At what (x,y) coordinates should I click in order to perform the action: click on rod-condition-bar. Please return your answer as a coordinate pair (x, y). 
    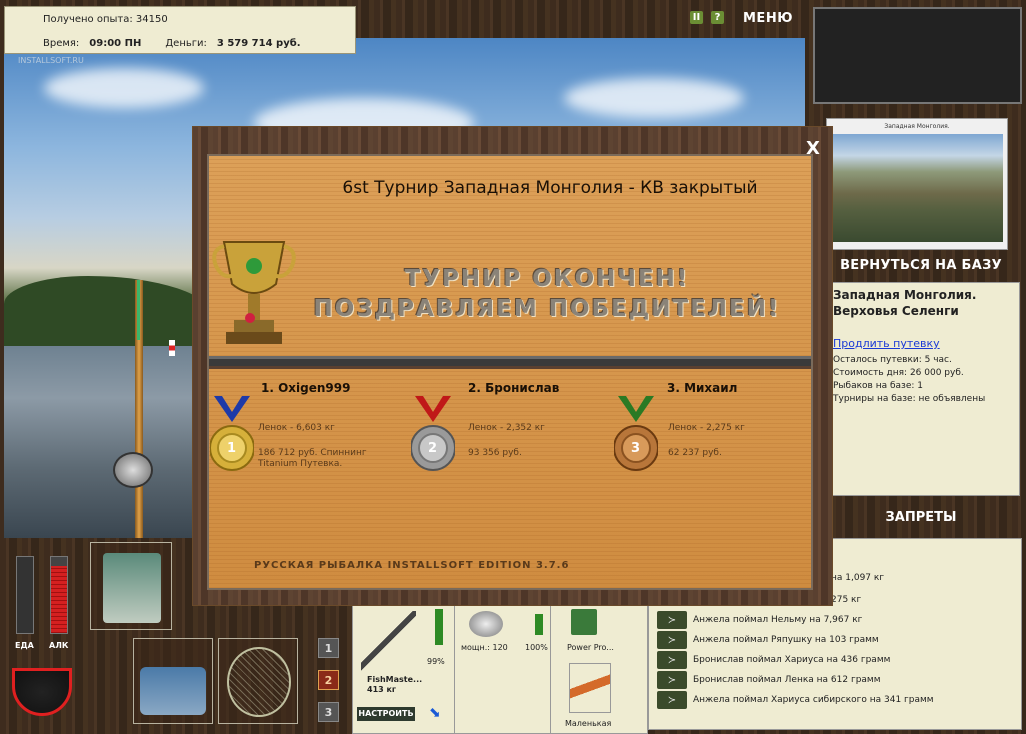
    Looking at the image, I should click on (439, 627).